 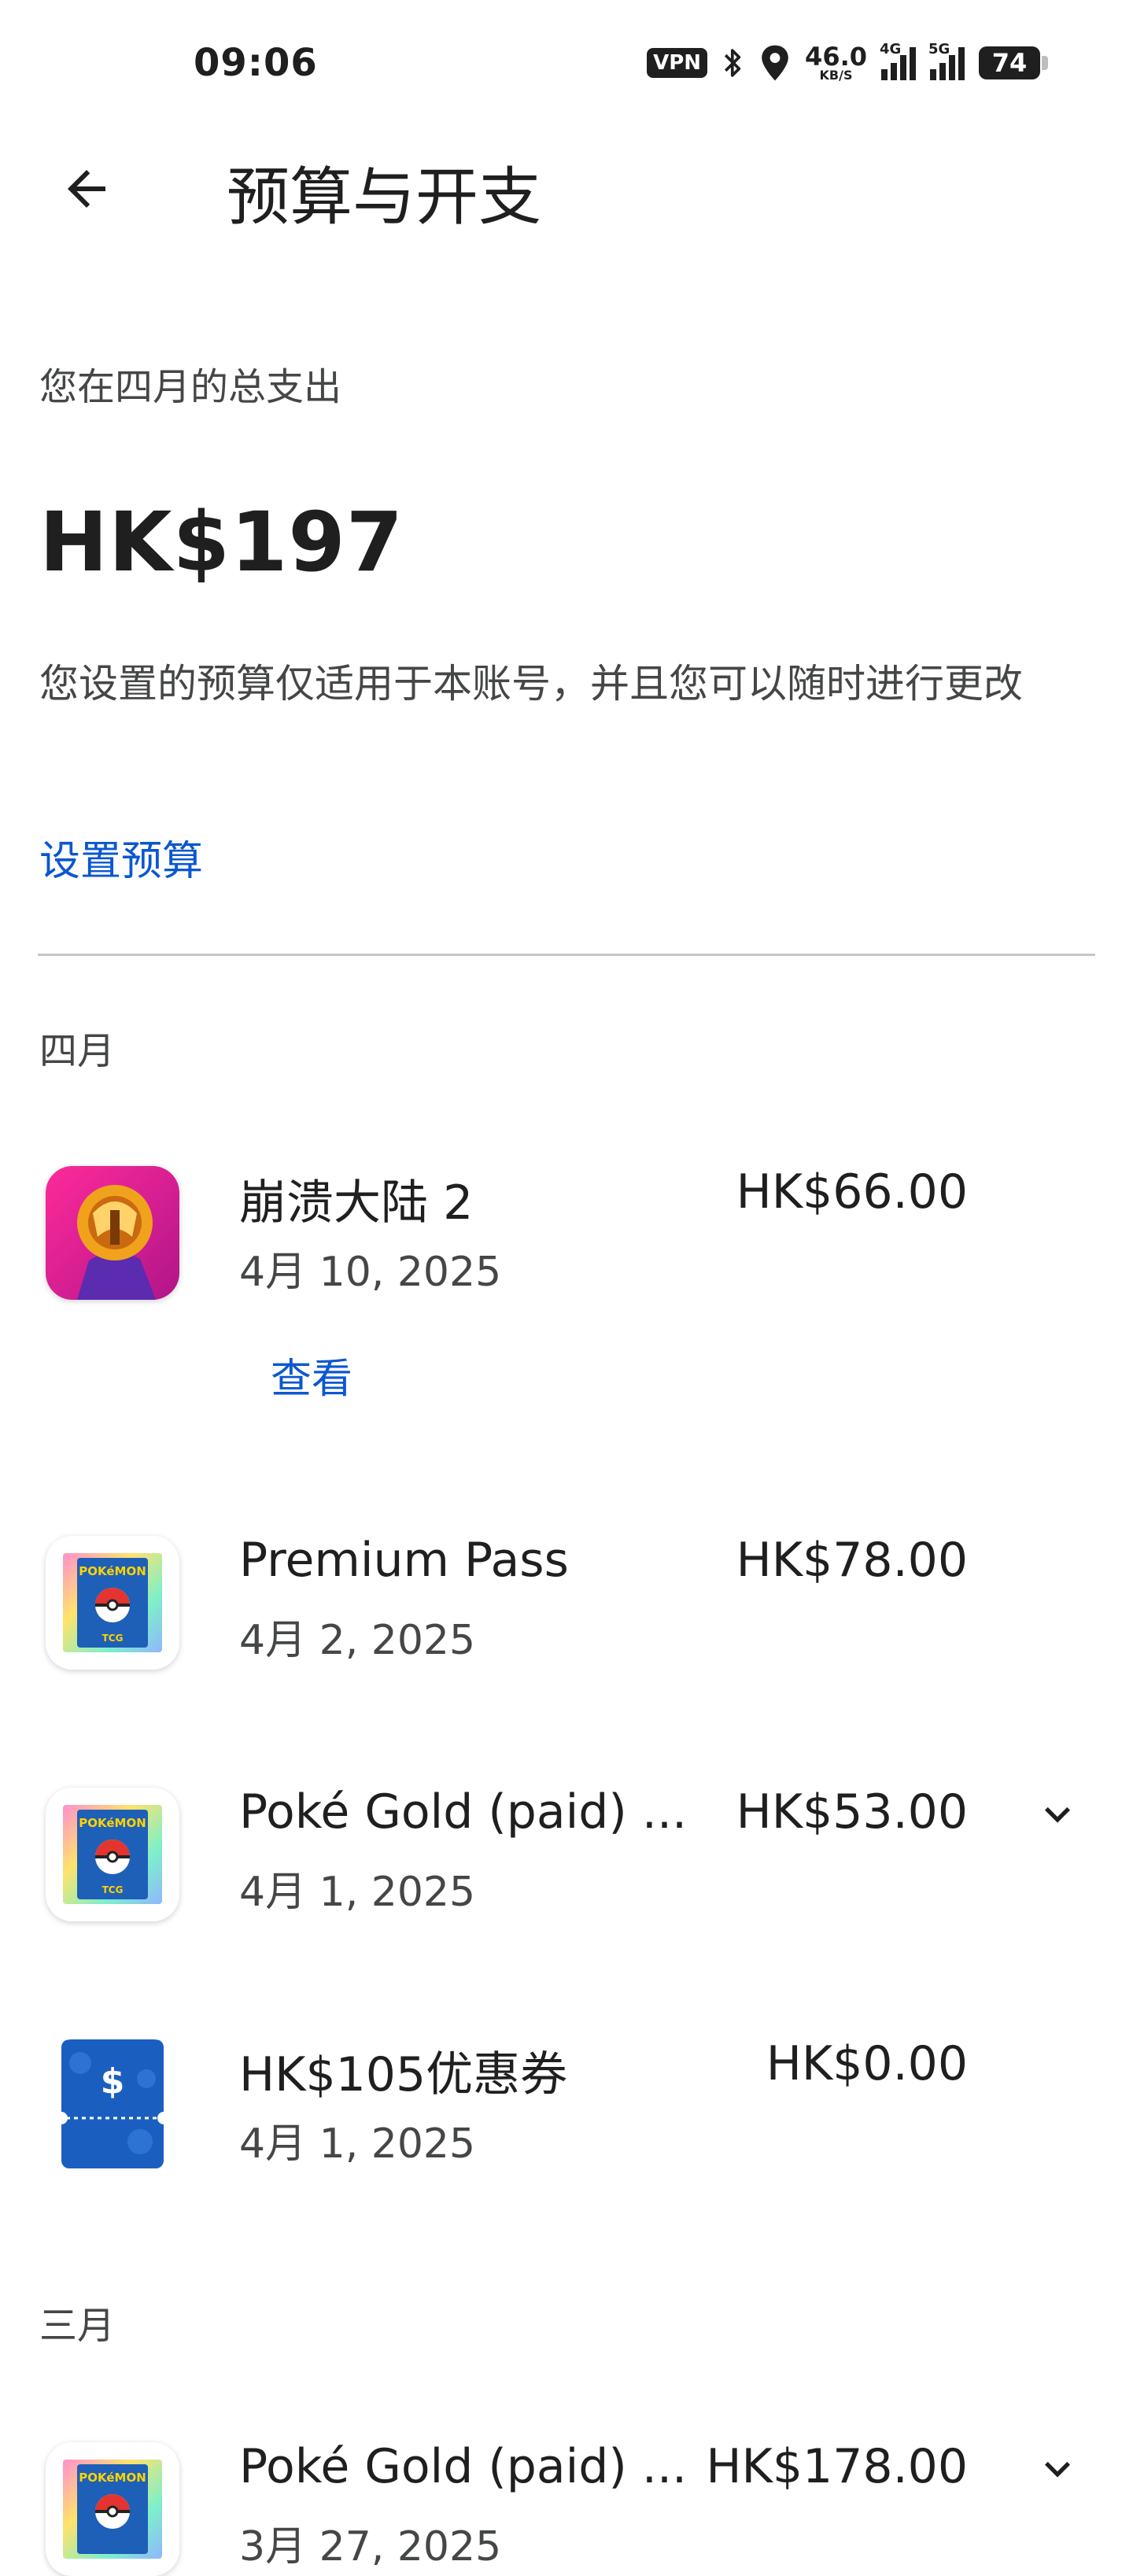 I want to click on vpn-icon: VPN, so click(x=677, y=63).